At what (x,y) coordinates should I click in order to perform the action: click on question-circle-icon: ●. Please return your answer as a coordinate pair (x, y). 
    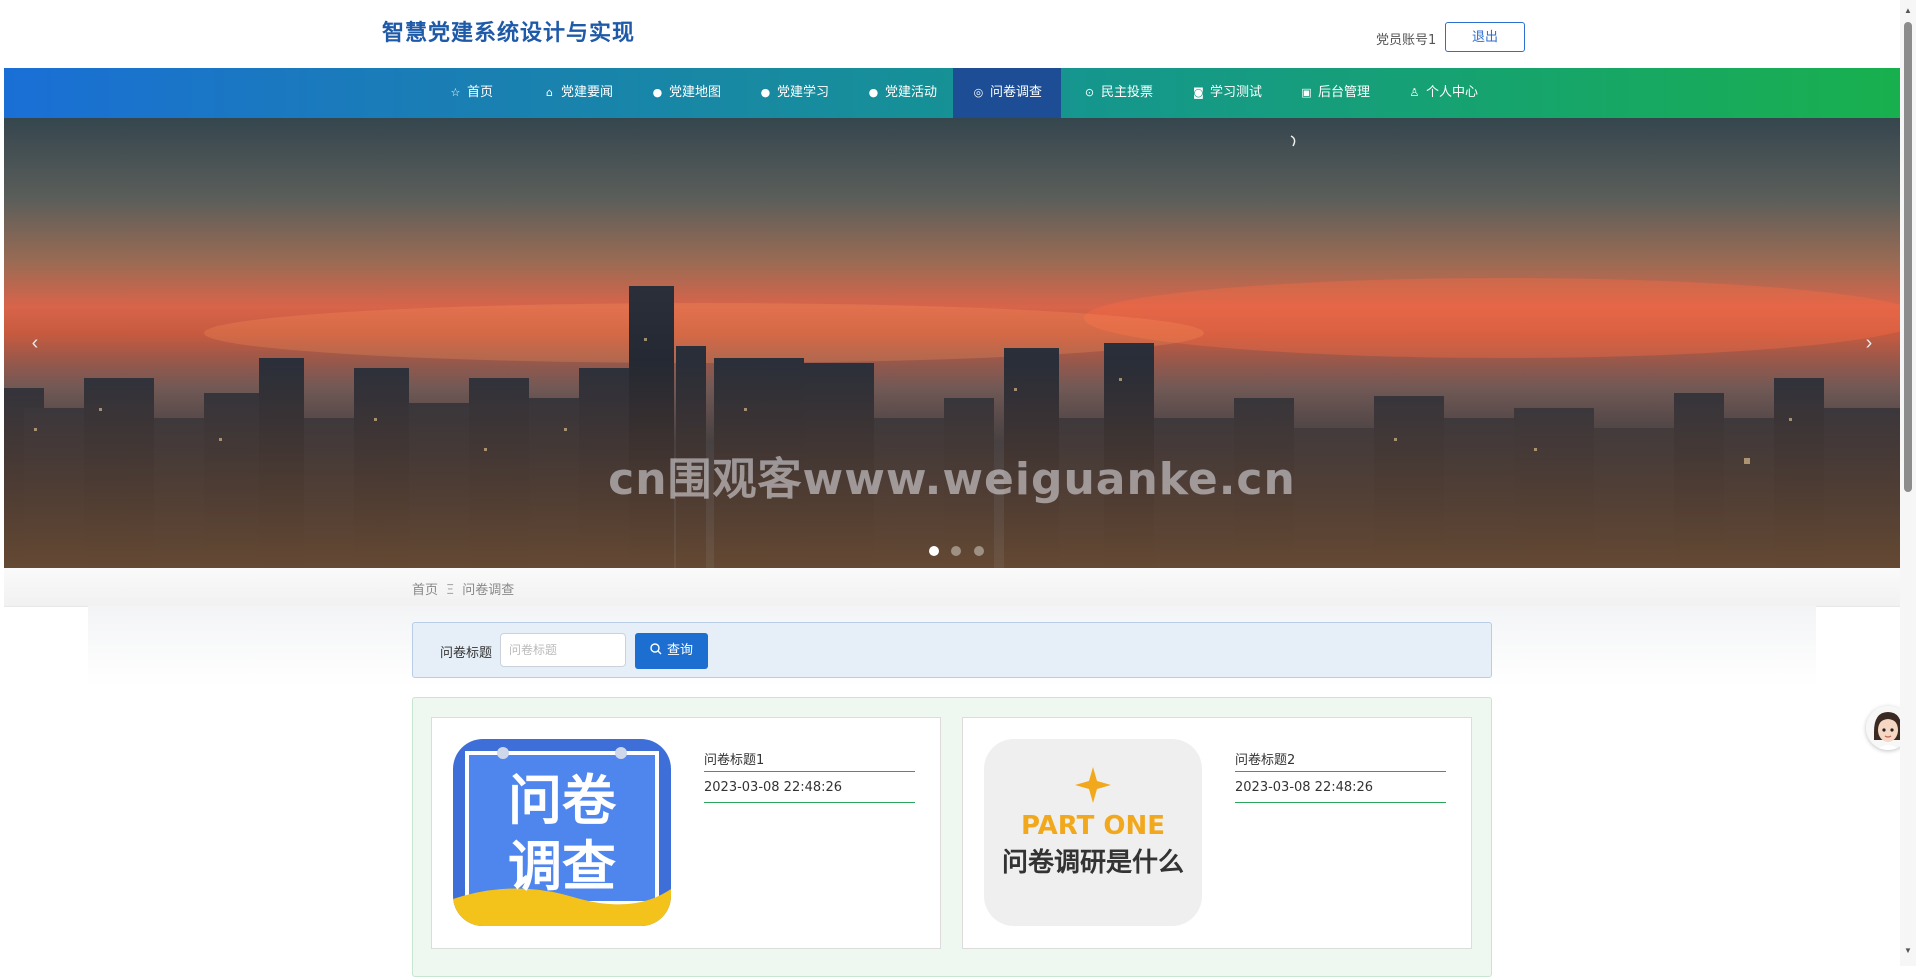
    Looking at the image, I should click on (765, 92).